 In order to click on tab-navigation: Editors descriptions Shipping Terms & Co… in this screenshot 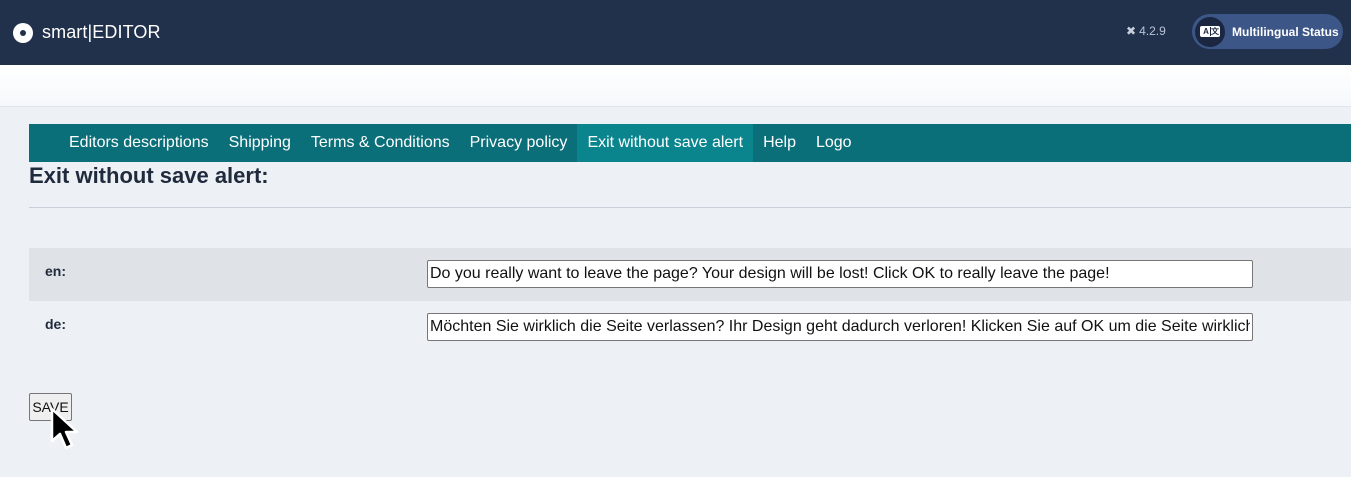, I will do `click(690, 143)`.